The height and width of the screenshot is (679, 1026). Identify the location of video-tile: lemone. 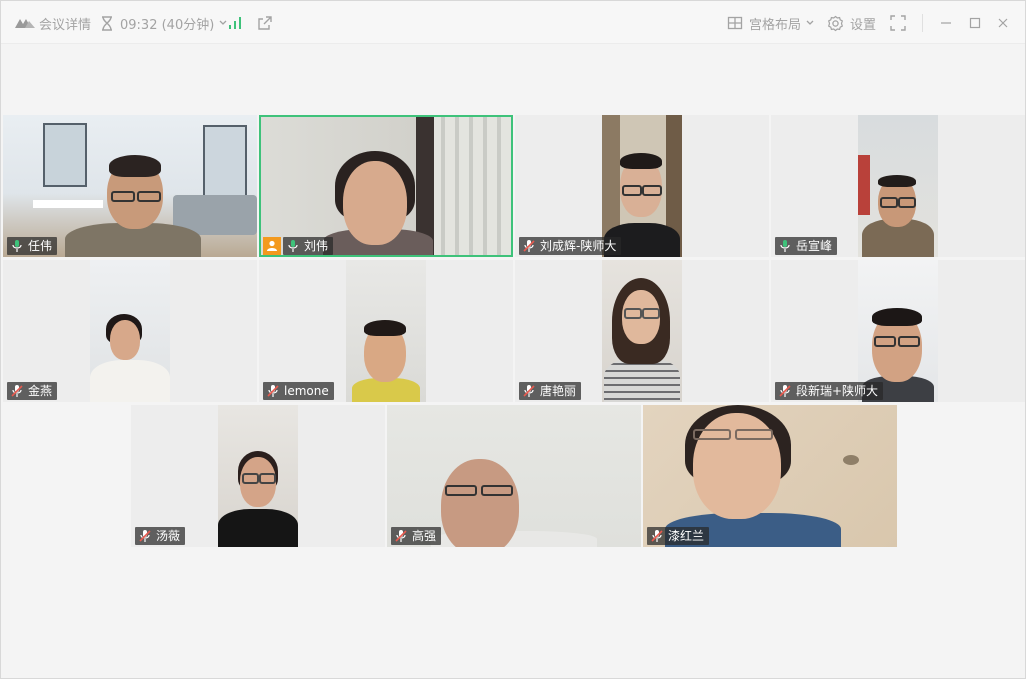
(386, 331).